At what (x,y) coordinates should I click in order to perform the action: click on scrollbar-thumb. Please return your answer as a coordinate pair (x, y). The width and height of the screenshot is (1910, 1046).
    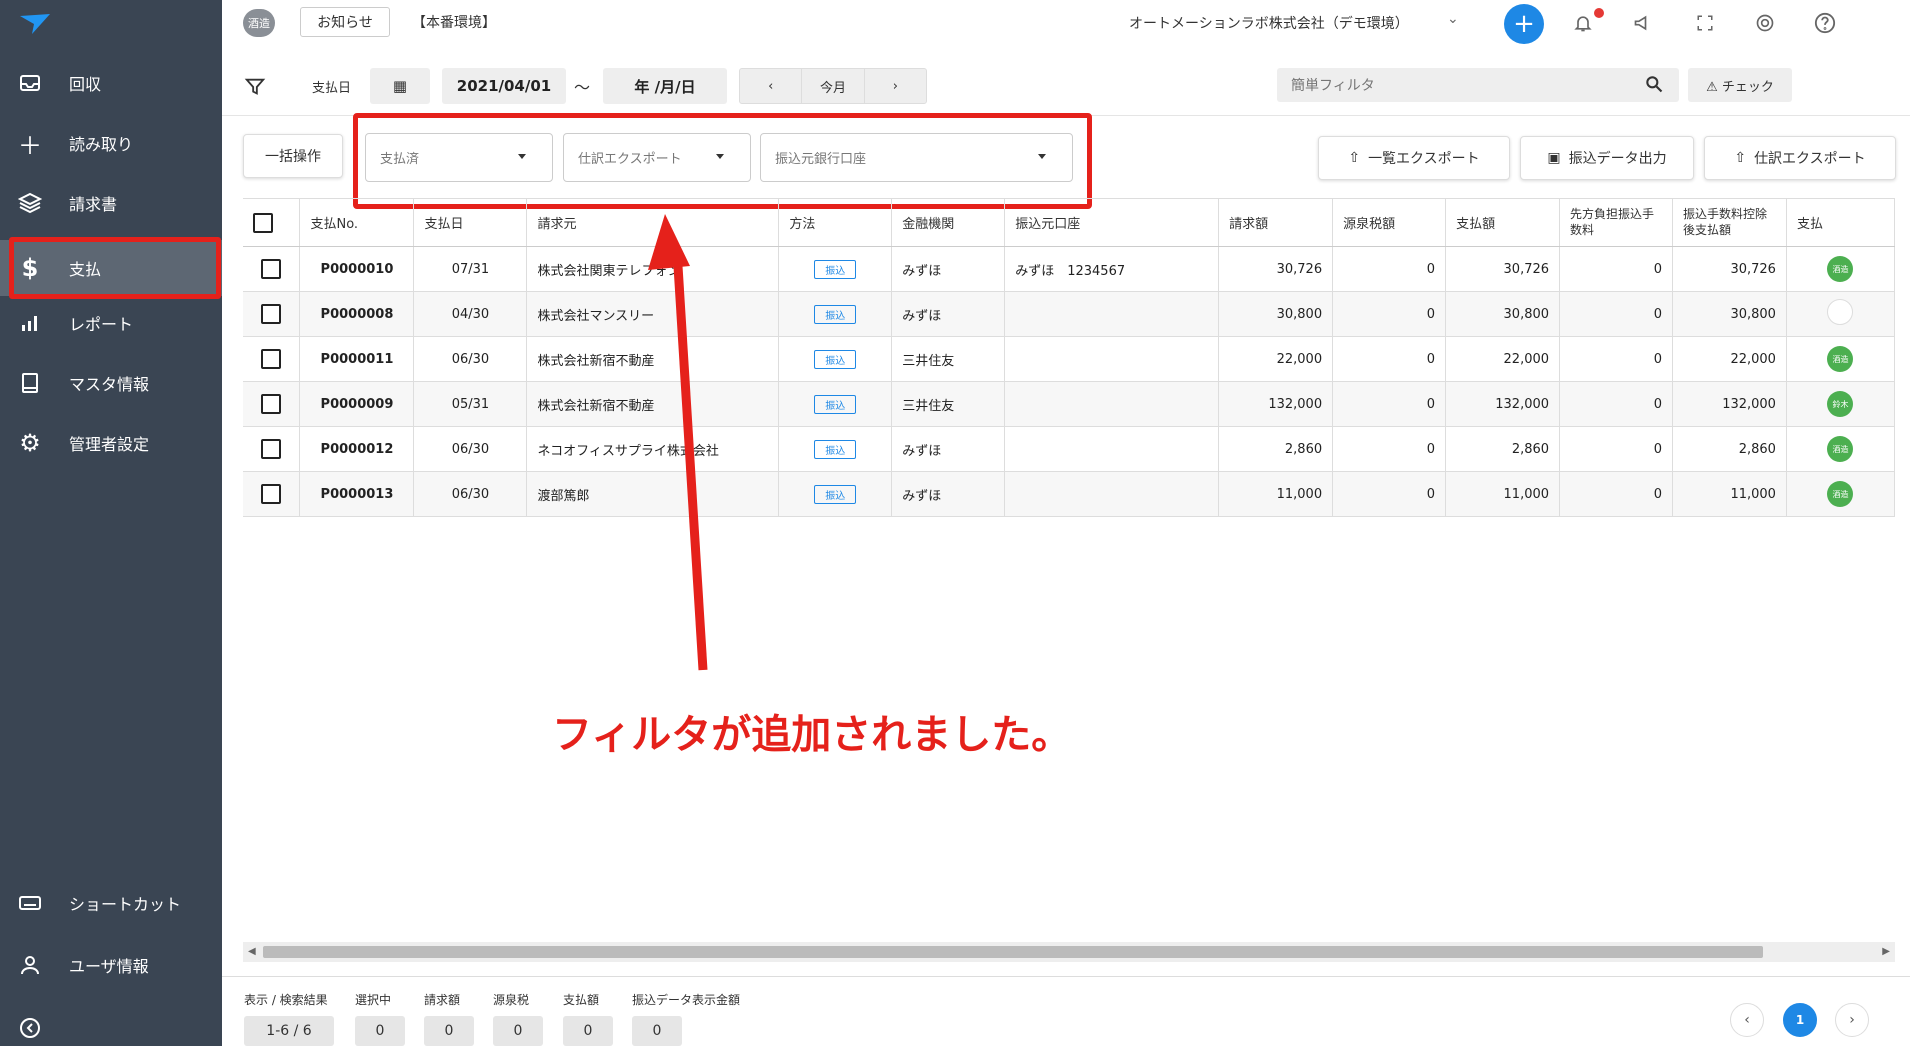
    Looking at the image, I should click on (1013, 952).